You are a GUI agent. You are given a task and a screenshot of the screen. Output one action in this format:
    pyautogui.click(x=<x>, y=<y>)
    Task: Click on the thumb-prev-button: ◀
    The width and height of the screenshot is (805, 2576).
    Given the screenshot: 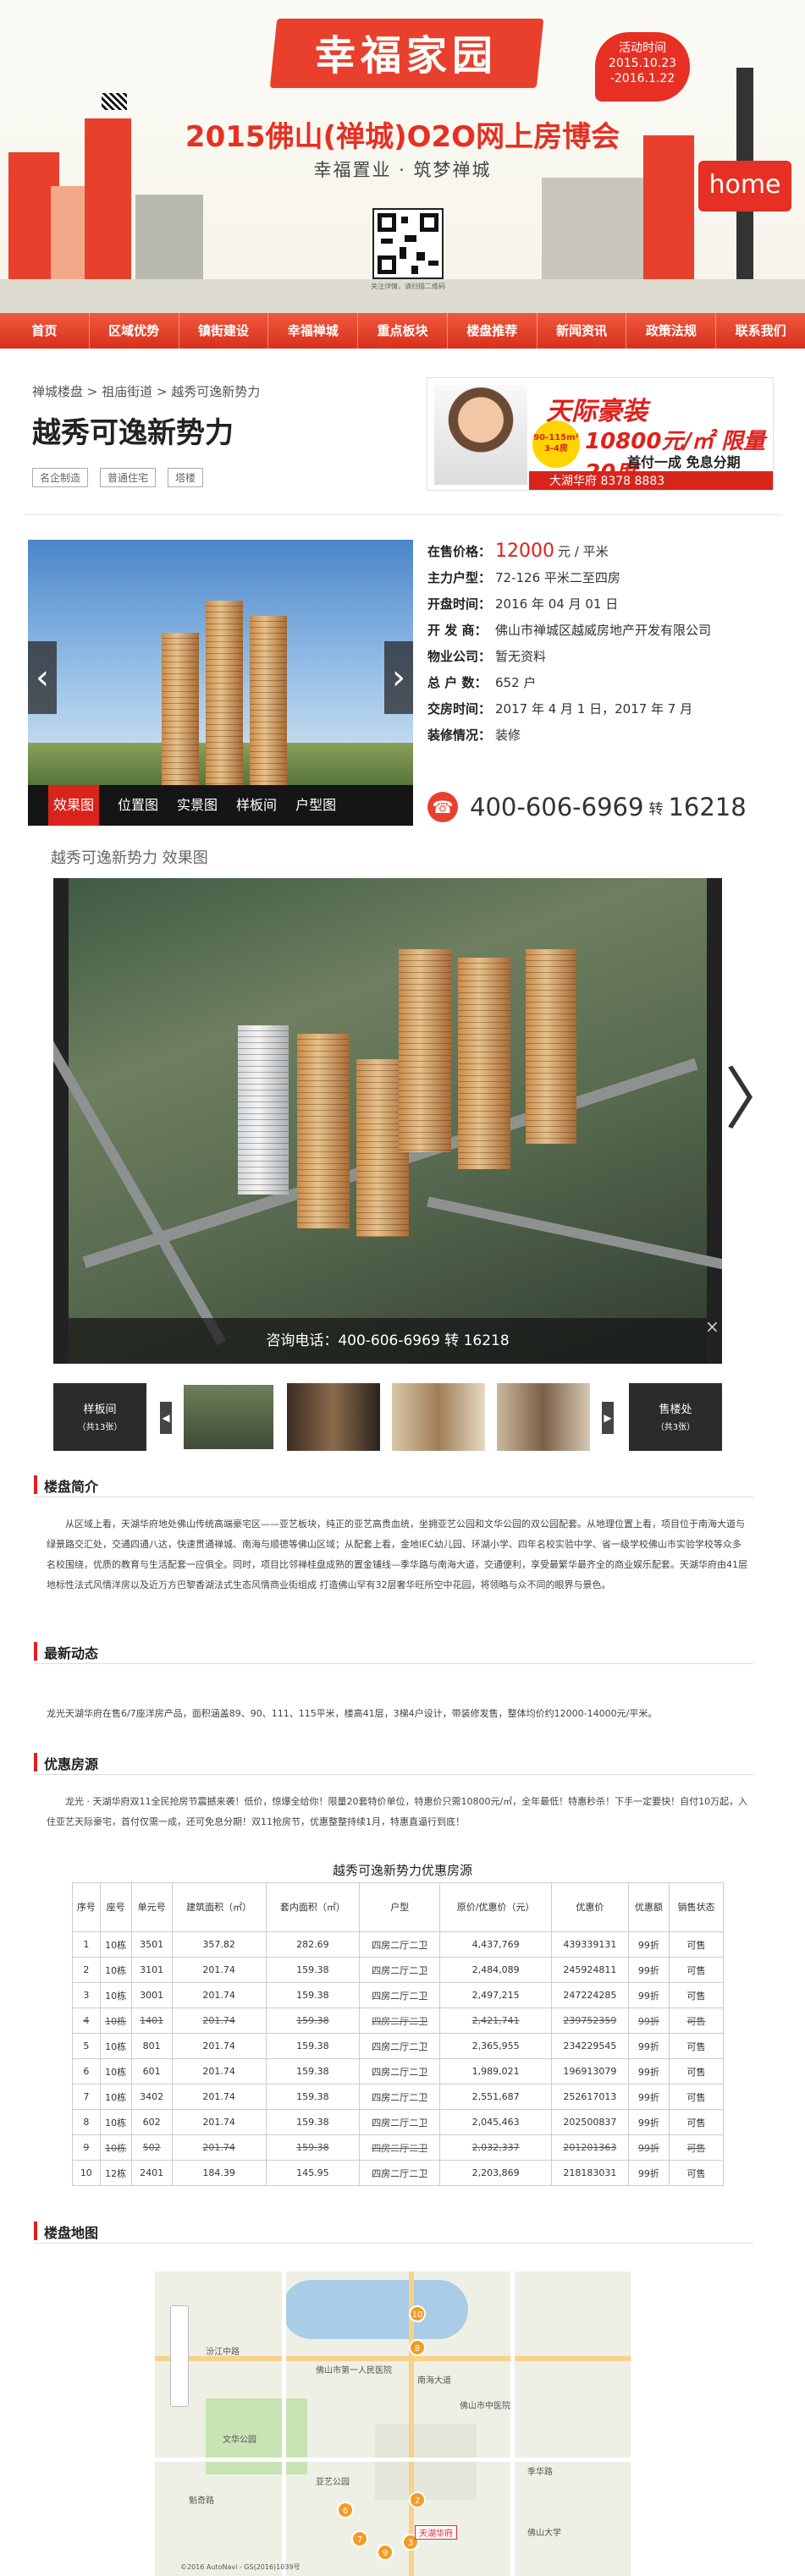 What is the action you would take?
    pyautogui.click(x=166, y=1418)
    